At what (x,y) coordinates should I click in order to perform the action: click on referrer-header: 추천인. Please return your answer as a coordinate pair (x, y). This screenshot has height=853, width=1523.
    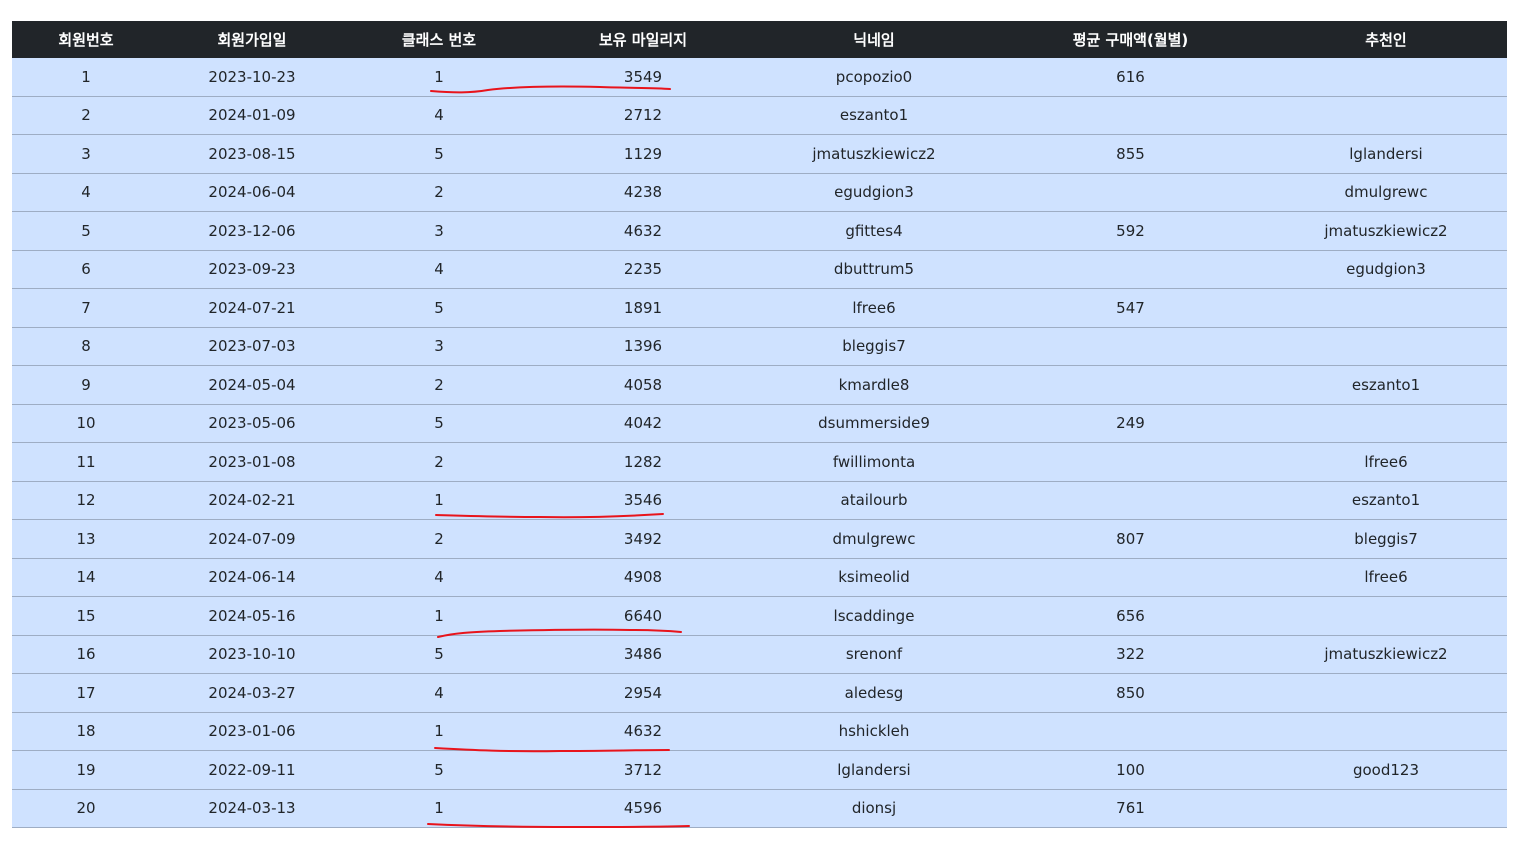
    Looking at the image, I should click on (1386, 39).